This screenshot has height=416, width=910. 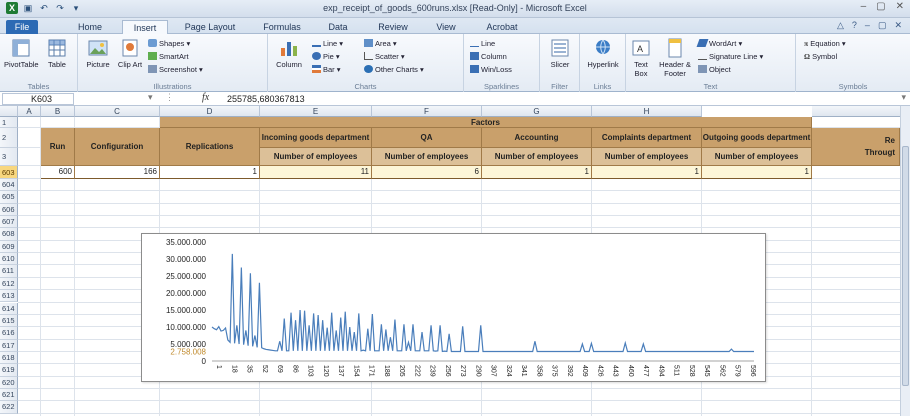 I want to click on outgoing-goods-header: Outgoing goods department, so click(x=757, y=138).